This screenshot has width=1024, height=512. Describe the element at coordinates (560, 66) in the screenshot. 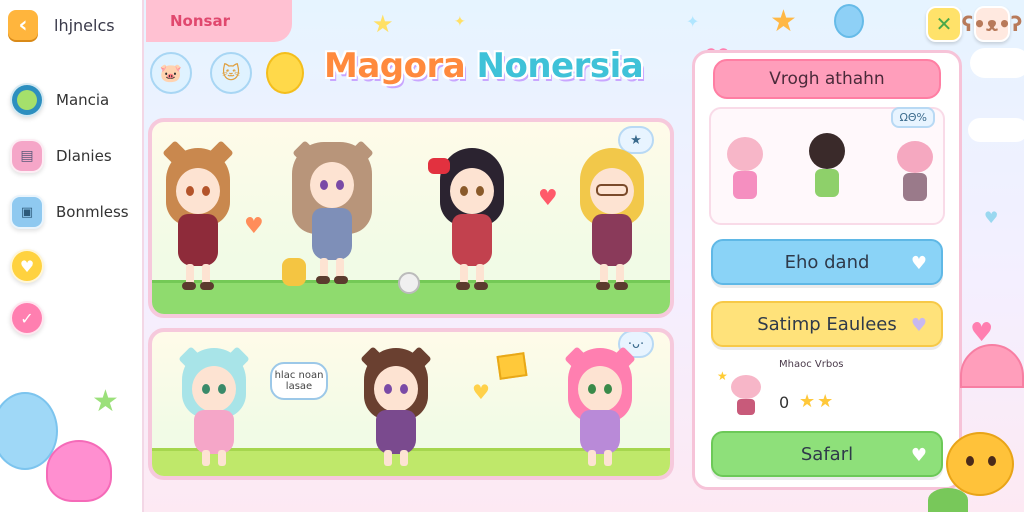

I see `title-part-2: Nonersia` at that location.